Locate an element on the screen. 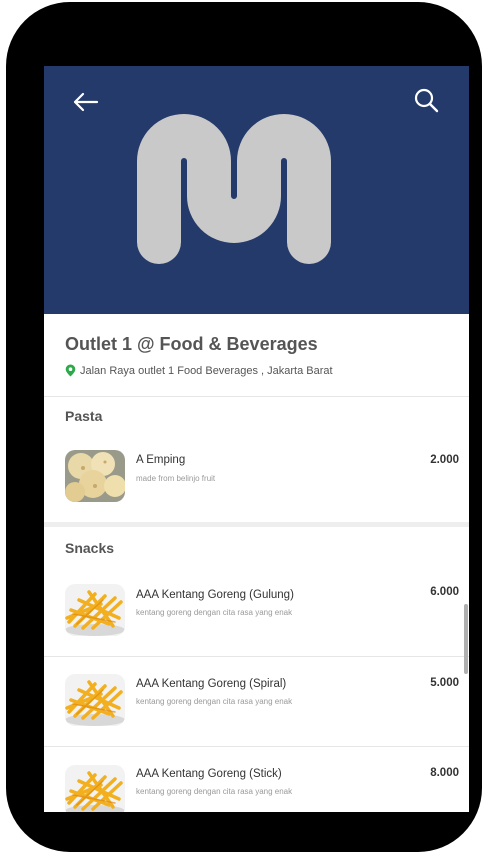 This screenshot has width=490, height=856. location-pin-icon is located at coordinates (70, 370).